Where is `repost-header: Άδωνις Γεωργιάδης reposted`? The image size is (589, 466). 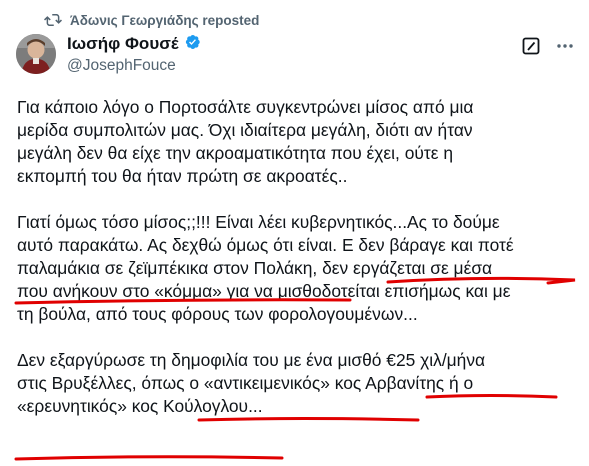
repost-header: Άδωνις Γεωργιάδης reposted is located at coordinates (151, 20).